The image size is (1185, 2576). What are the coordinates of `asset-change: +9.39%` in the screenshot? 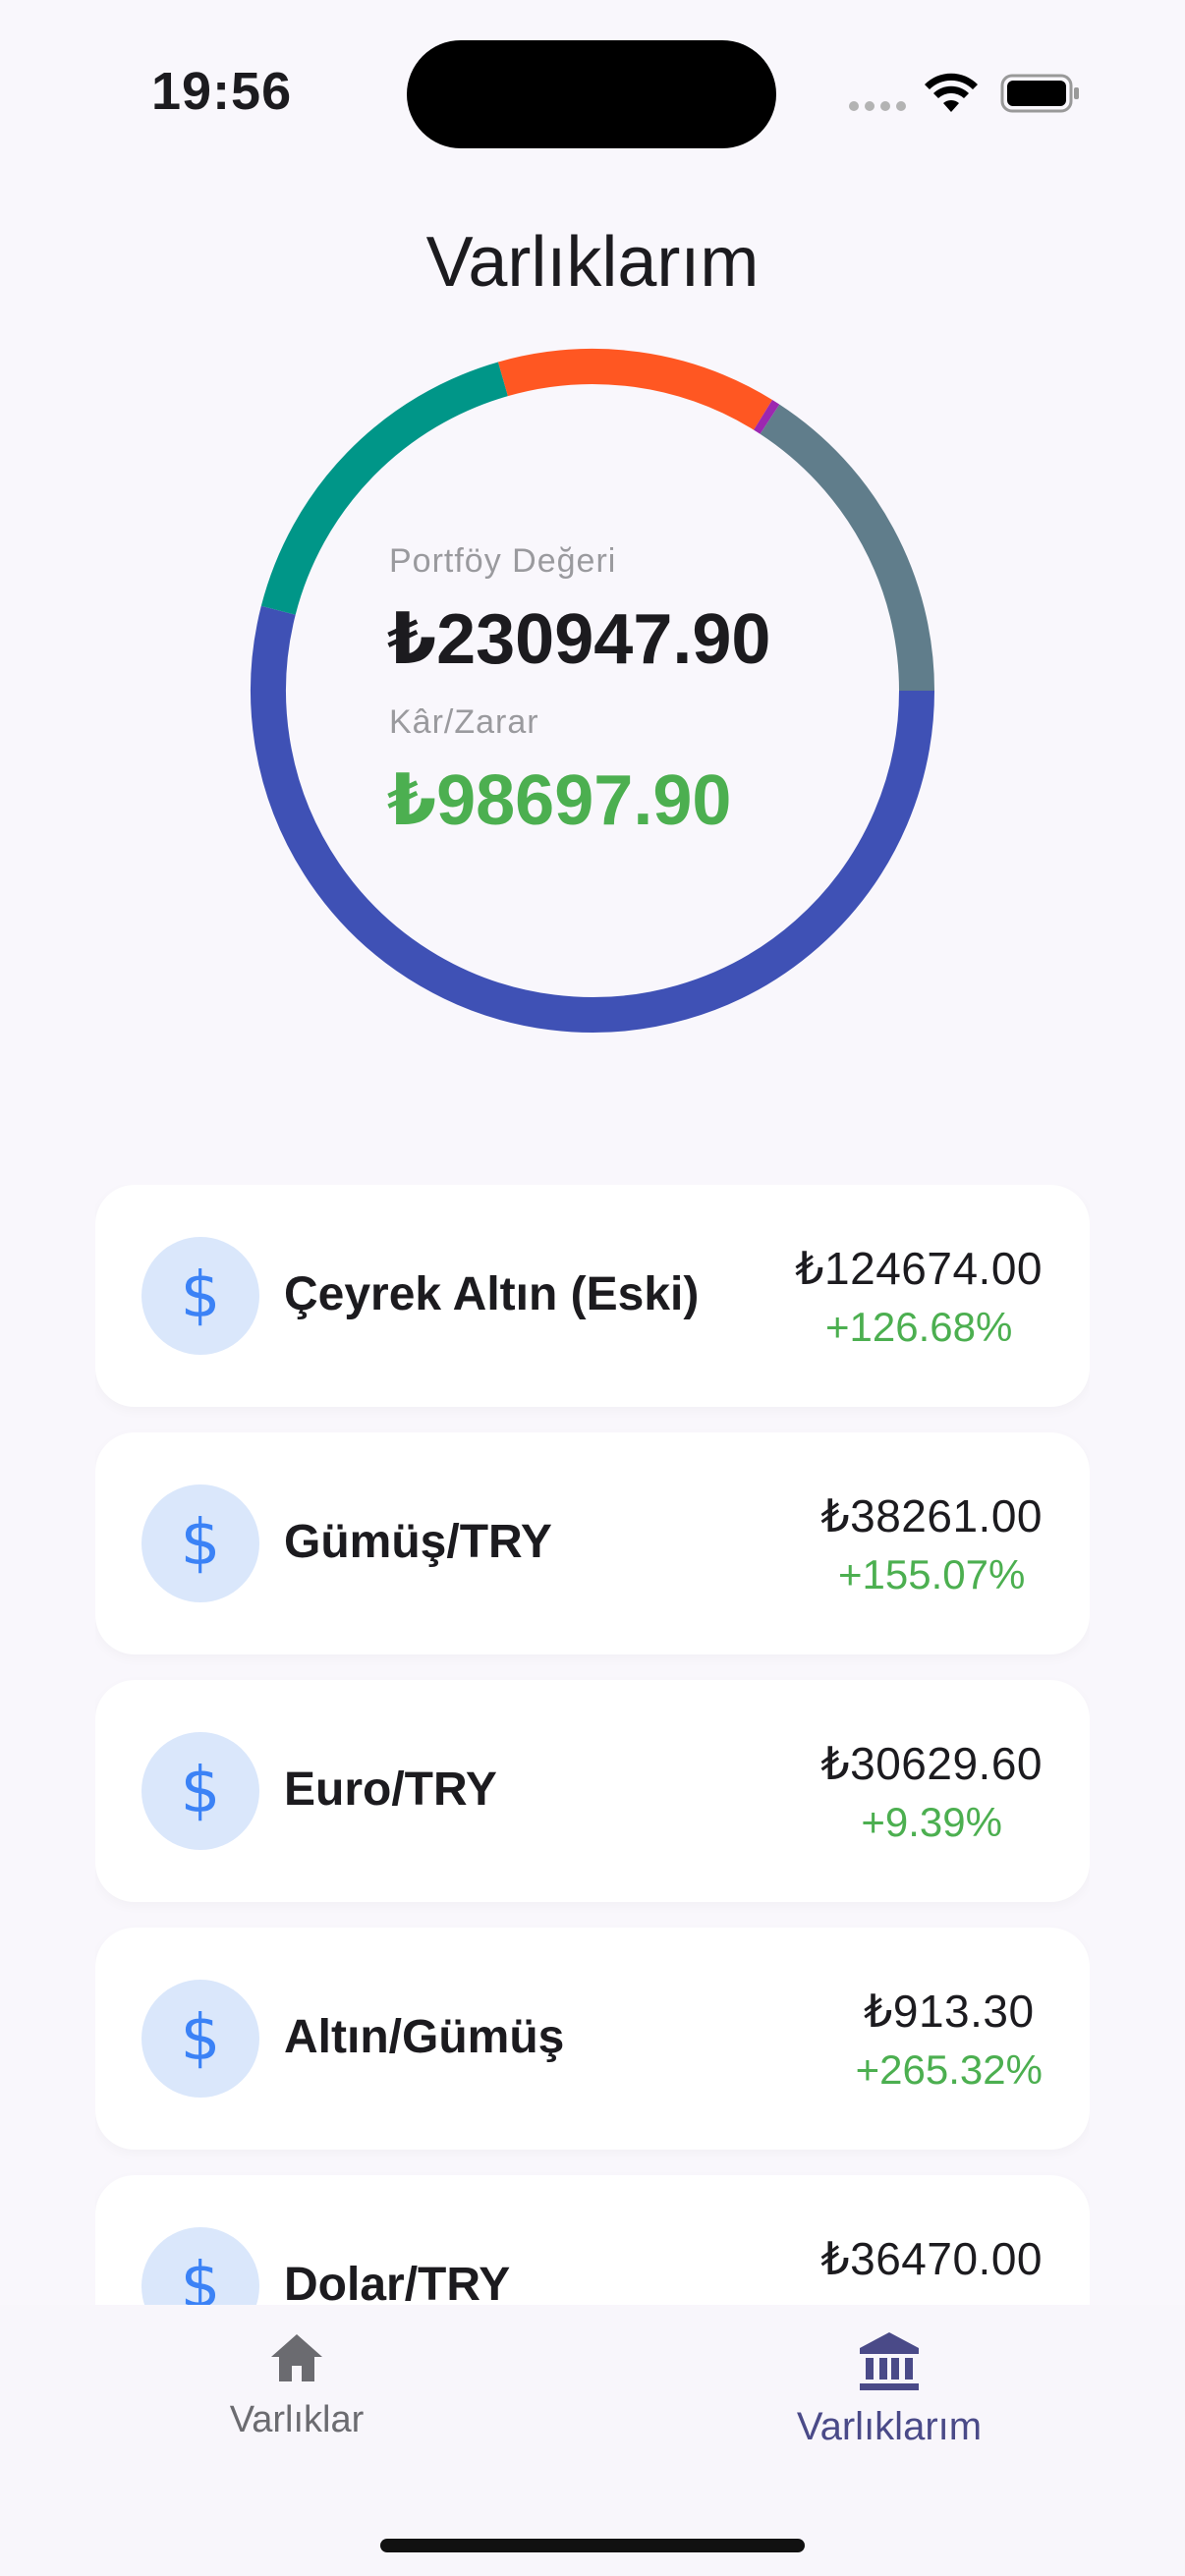 It's located at (932, 1822).